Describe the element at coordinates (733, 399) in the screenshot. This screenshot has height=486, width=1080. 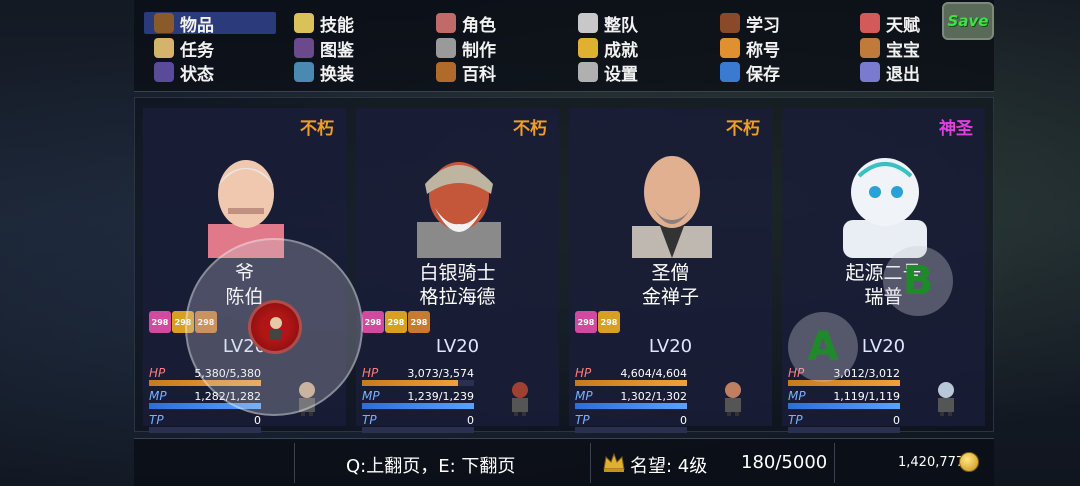
I see `character-sprite-icon` at that location.